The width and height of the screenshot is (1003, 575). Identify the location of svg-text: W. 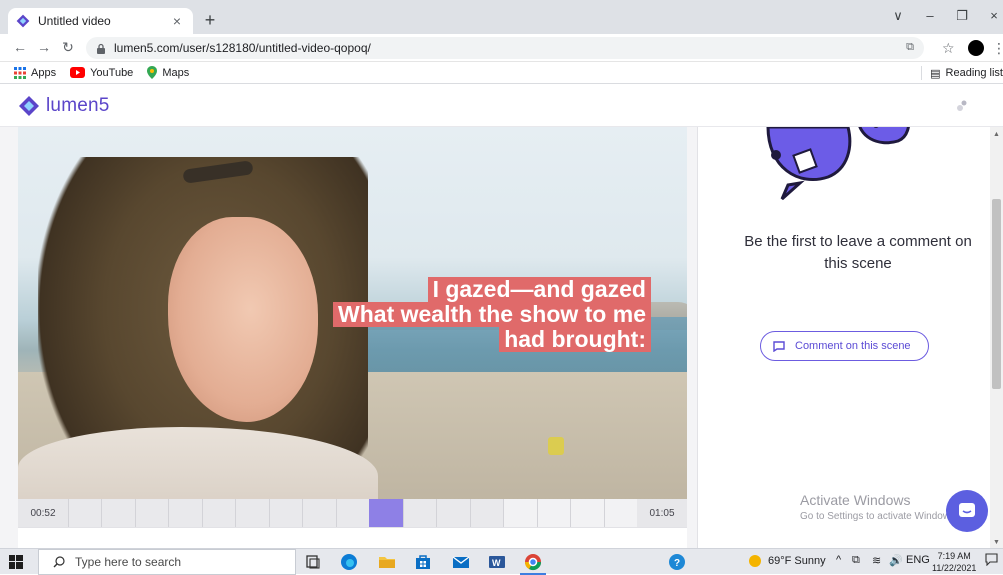
(496, 563).